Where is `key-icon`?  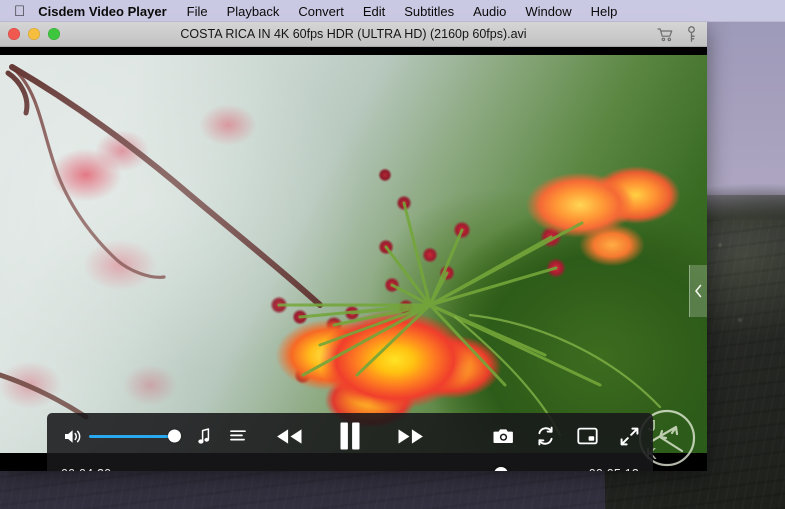
key-icon is located at coordinates (691, 34).